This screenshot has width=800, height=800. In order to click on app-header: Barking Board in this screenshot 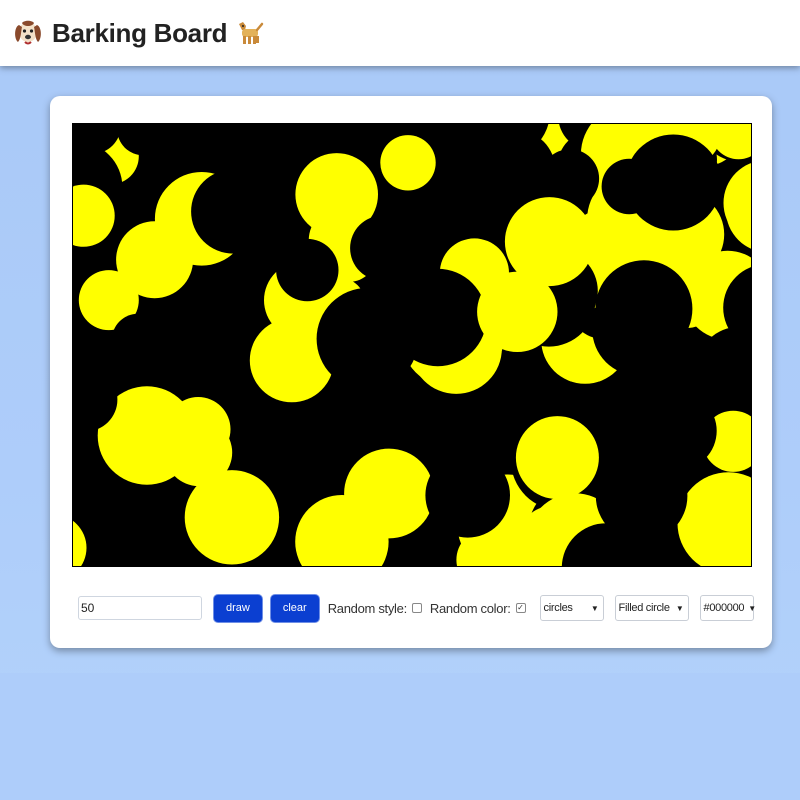, I will do `click(400, 33)`.